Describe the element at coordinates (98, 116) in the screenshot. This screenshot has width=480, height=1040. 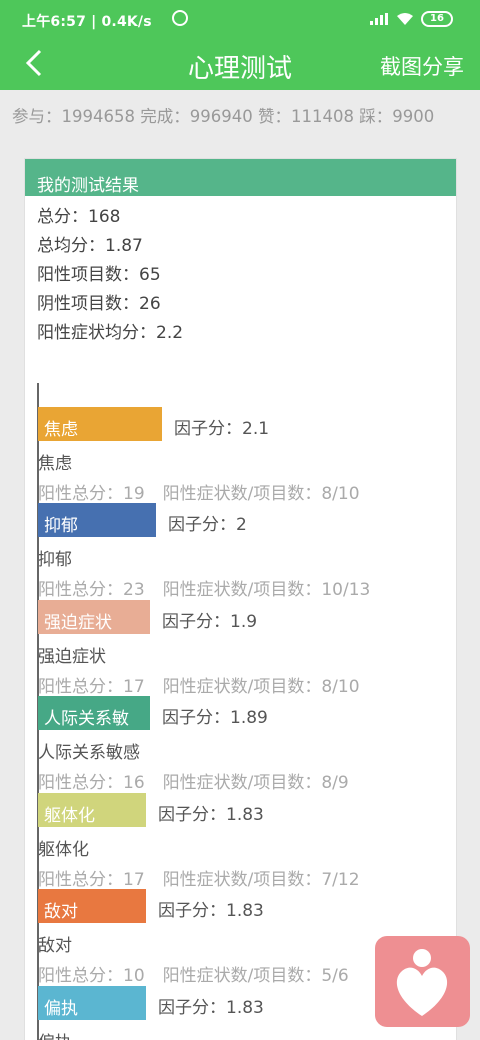
I see `participants-count: 1994658` at that location.